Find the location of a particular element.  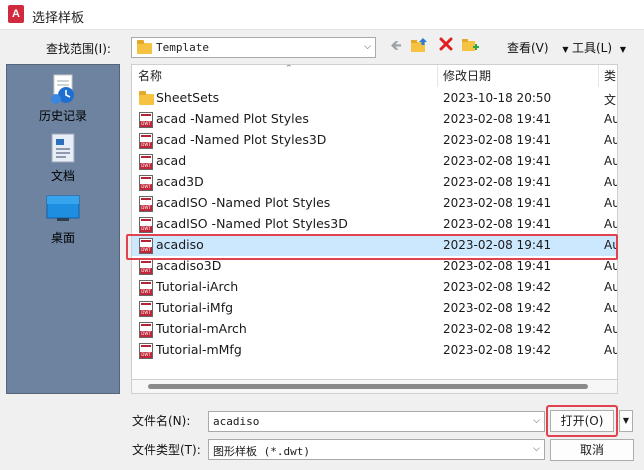

file-row: SheetSets 2023-10-18 20:50 文 is located at coordinates (374, 98).